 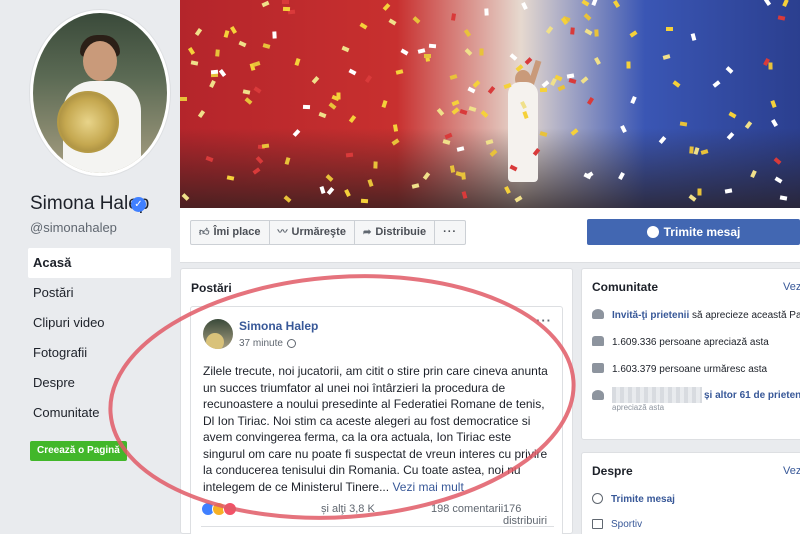 I want to click on invite-friends-link: Invită-ţi prietenii, so click(x=650, y=315).